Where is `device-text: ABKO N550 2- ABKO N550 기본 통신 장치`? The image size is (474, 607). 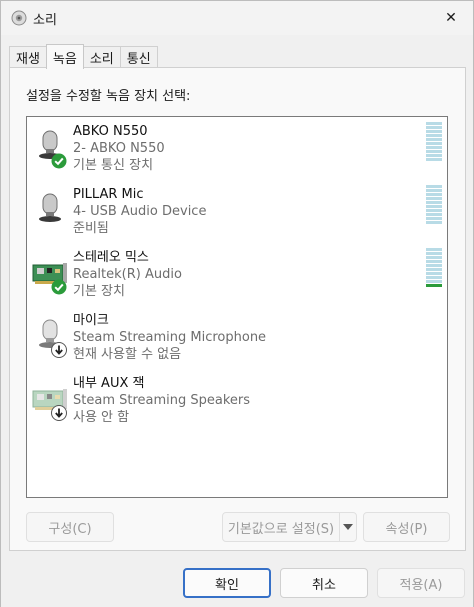 device-text: ABKO N550 2- ABKO N550 기본 통신 장치 is located at coordinates (119, 148).